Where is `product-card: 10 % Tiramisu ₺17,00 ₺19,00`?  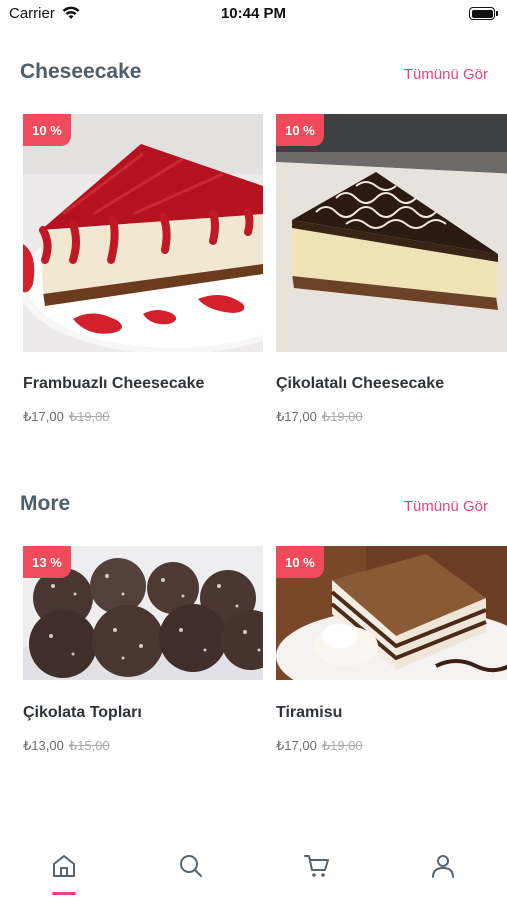
product-card: 10 % Tiramisu ₺17,00 ₺19,00 is located at coordinates (391, 649).